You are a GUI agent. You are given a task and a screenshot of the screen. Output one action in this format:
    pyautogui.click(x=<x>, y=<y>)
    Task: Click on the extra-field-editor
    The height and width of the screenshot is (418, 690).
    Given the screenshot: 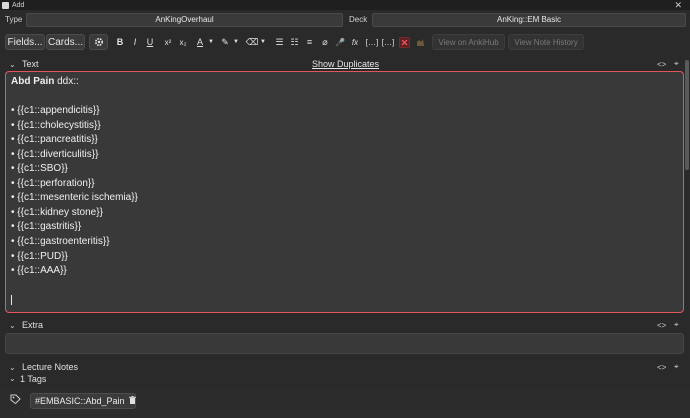 What is the action you would take?
    pyautogui.click(x=344, y=343)
    